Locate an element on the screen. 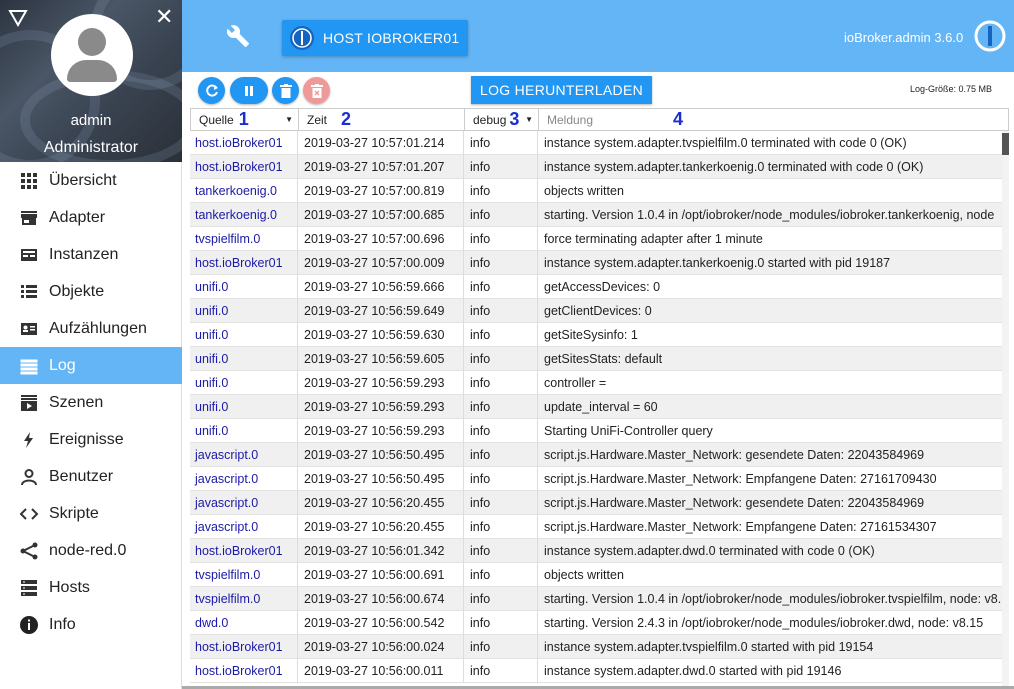 The height and width of the screenshot is (689, 1014). source-filter-select: Quelle 1 ▼ is located at coordinates (245, 119).